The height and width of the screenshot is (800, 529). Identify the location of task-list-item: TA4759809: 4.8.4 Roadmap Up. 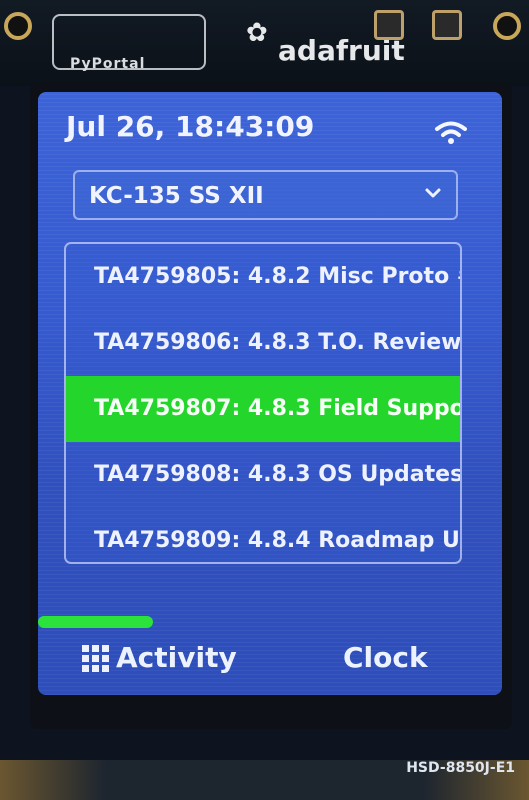
(263, 535).